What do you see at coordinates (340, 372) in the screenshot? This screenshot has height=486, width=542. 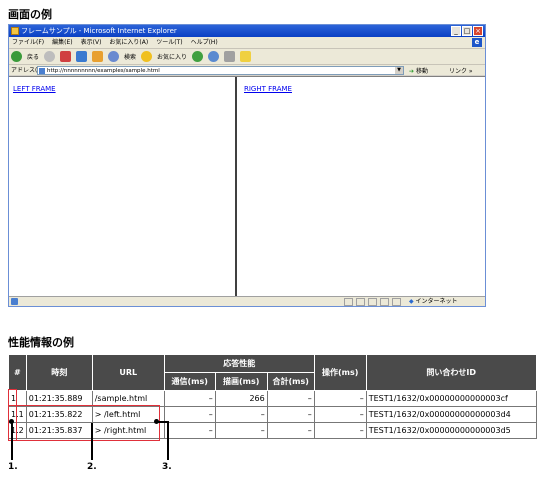 I see `col-header-op: 操作(ms)` at bounding box center [340, 372].